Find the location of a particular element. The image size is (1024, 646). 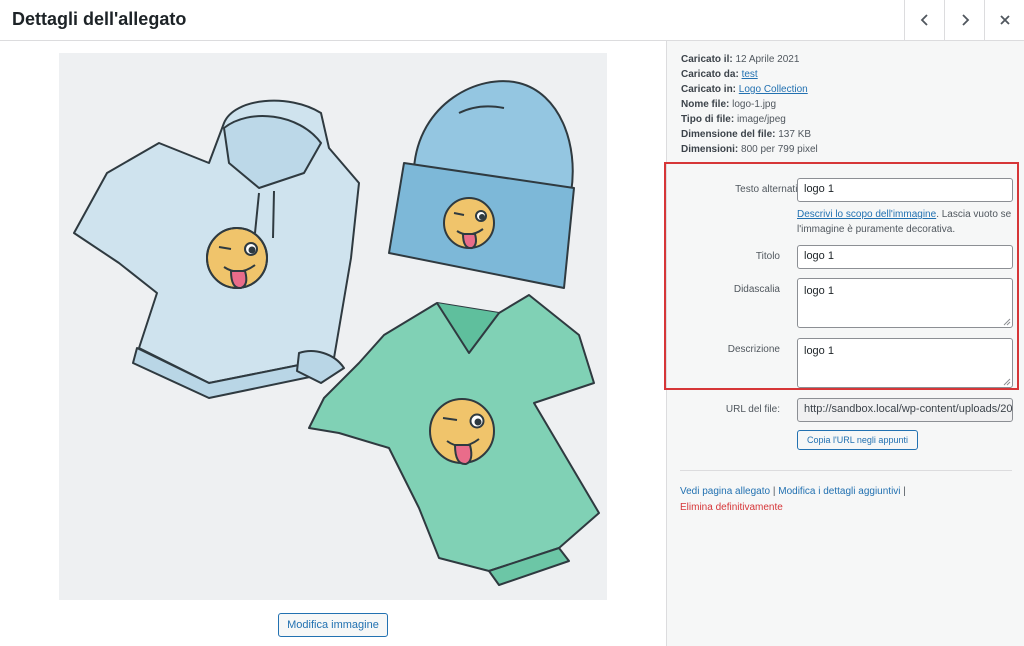

alt-text-help-link: Descrivi lo scopo dell'immagine is located at coordinates (866, 214).